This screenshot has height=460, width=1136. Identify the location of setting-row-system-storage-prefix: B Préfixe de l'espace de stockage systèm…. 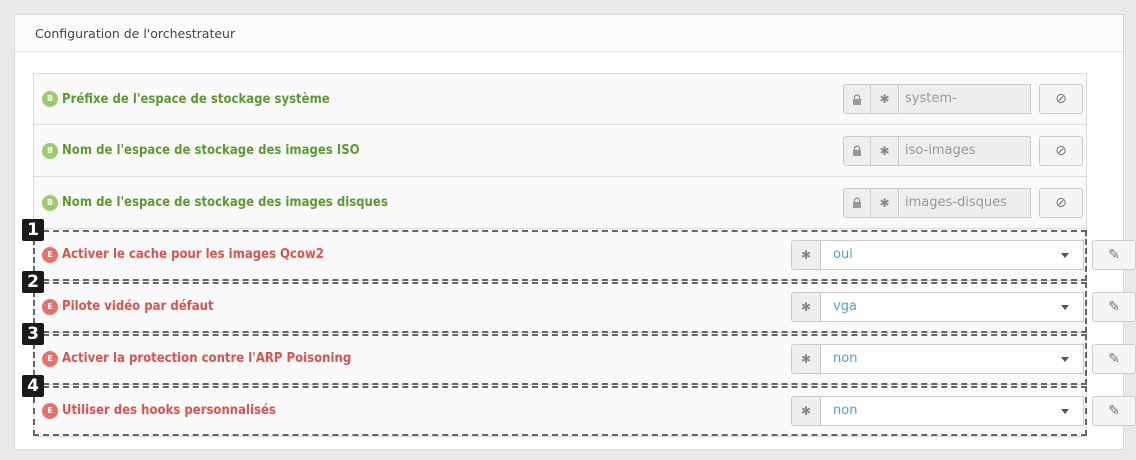
(560, 99).